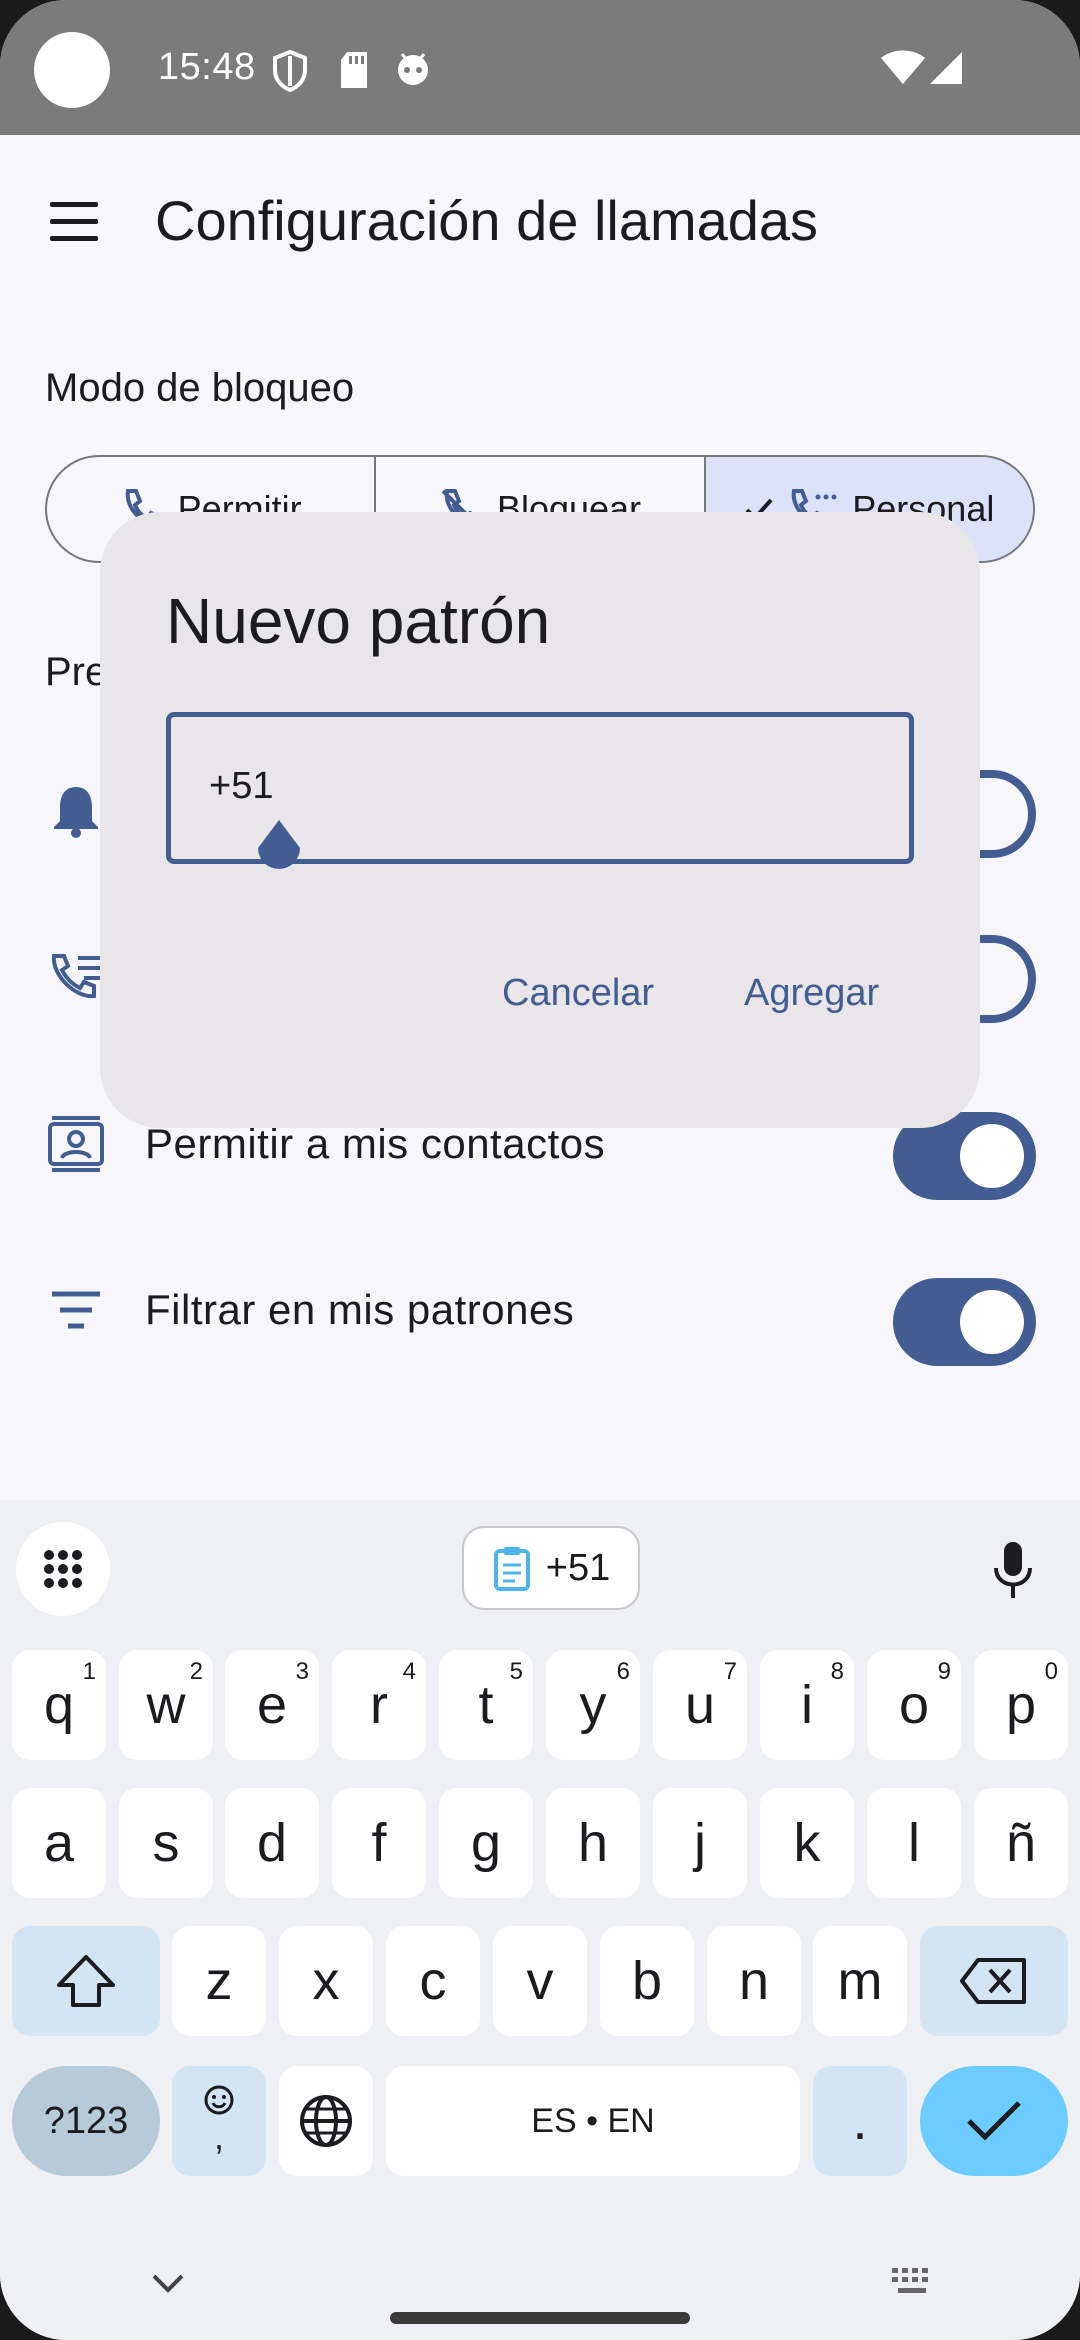 Image resolution: width=1080 pixels, height=2340 pixels. Describe the element at coordinates (647, 1981) in the screenshot. I see `key-b: b` at that location.